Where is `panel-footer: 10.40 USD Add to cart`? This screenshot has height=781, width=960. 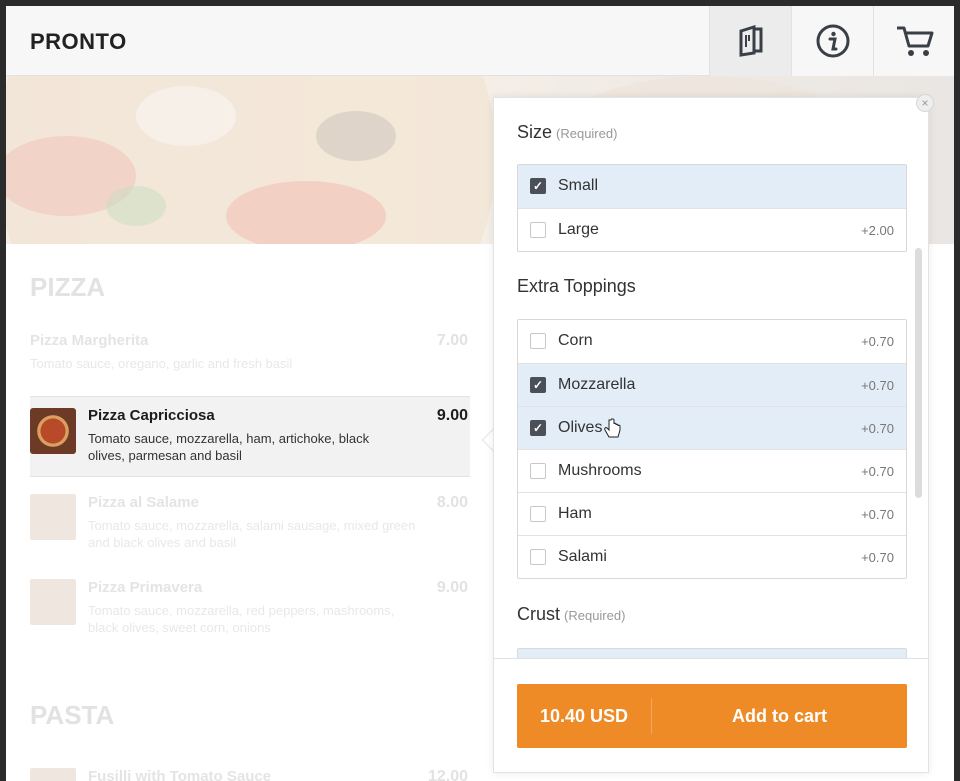 panel-footer: 10.40 USD Add to cart is located at coordinates (711, 715).